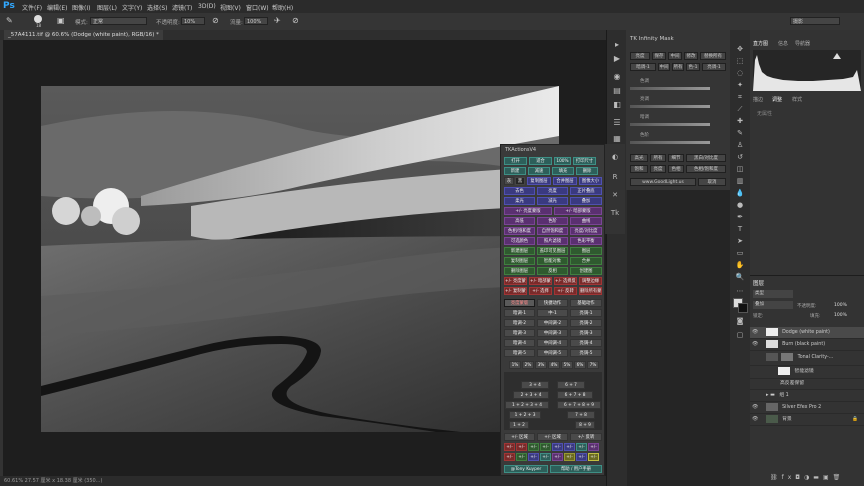 The height and width of the screenshot is (486, 864). What do you see at coordinates (533, 447) in the screenshot?
I see `tk-color-btn-2: +/-` at bounding box center [533, 447].